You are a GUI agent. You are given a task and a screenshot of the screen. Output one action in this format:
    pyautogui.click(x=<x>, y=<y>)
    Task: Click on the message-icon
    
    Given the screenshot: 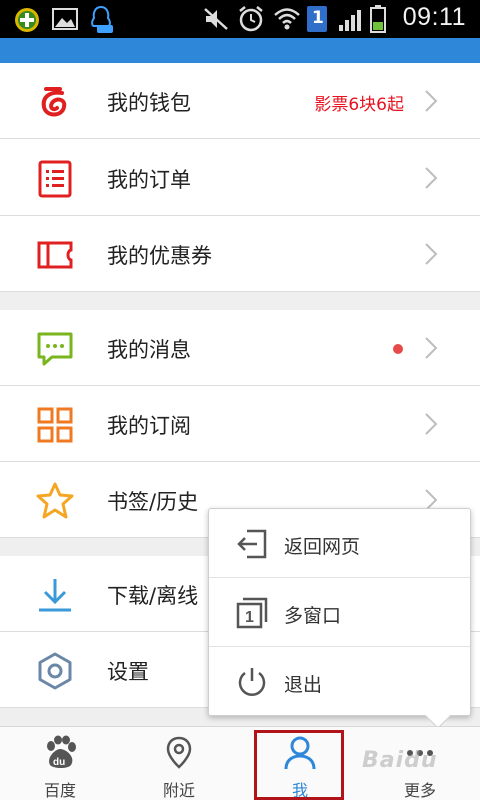 What is the action you would take?
    pyautogui.click(x=55, y=349)
    